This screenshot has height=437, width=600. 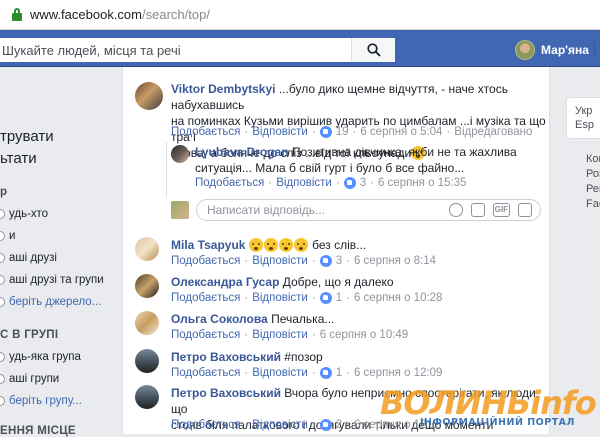 What do you see at coordinates (587, 125) in the screenshot?
I see `language-option: Esp` at bounding box center [587, 125].